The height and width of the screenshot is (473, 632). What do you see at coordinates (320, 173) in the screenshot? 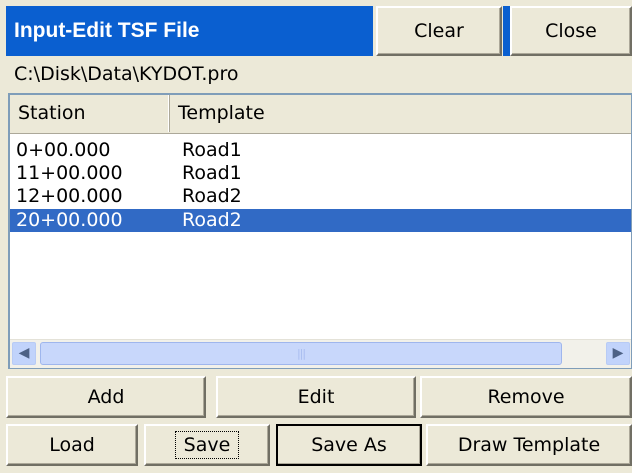
I see `list-row: 11+00.000 Road1` at bounding box center [320, 173].